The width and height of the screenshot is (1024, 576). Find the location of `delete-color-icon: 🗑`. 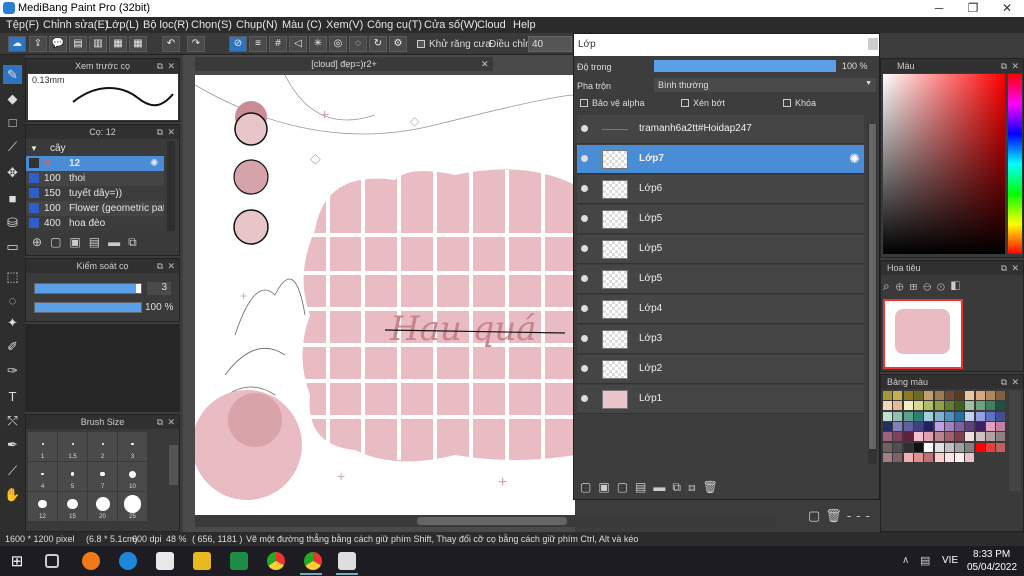

delete-color-icon: 🗑 is located at coordinates (836, 515).